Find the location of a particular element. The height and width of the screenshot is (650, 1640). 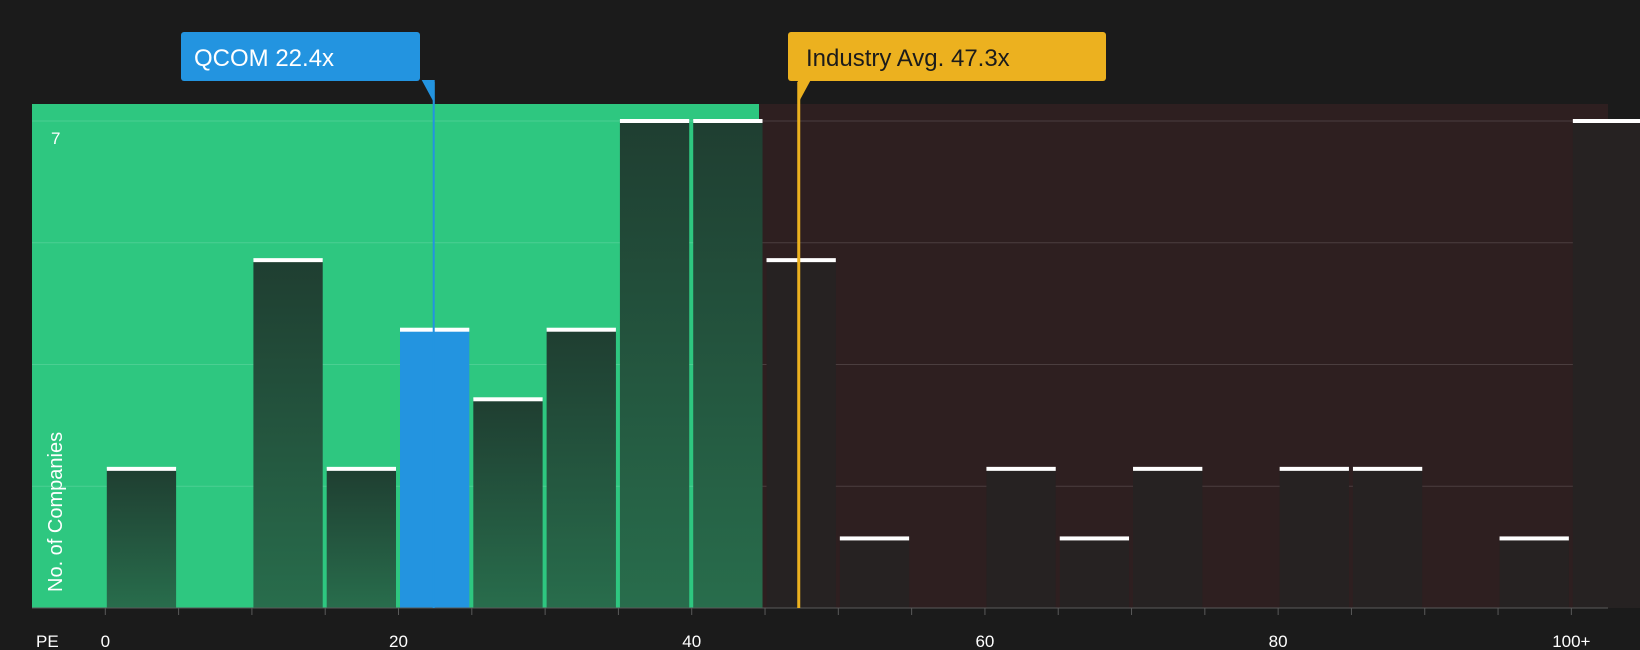

x-tick-label: 100+ is located at coordinates (1571, 641).